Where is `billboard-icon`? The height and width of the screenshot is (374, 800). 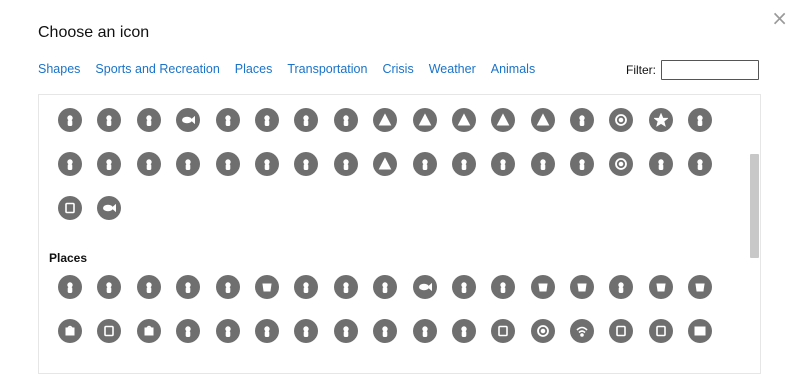
billboard-icon is located at coordinates (70, 208).